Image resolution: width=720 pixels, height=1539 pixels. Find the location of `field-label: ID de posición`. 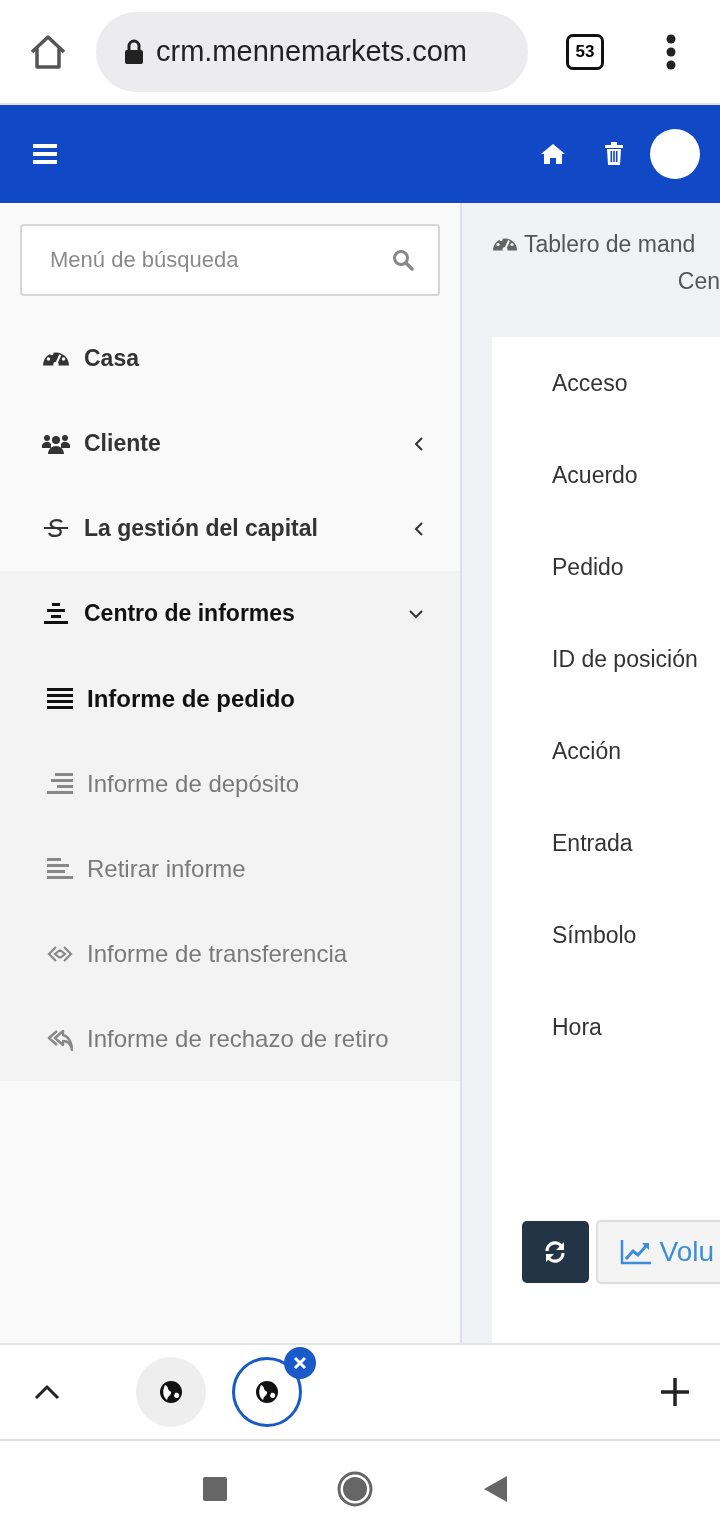

field-label: ID de posición is located at coordinates (625, 659).